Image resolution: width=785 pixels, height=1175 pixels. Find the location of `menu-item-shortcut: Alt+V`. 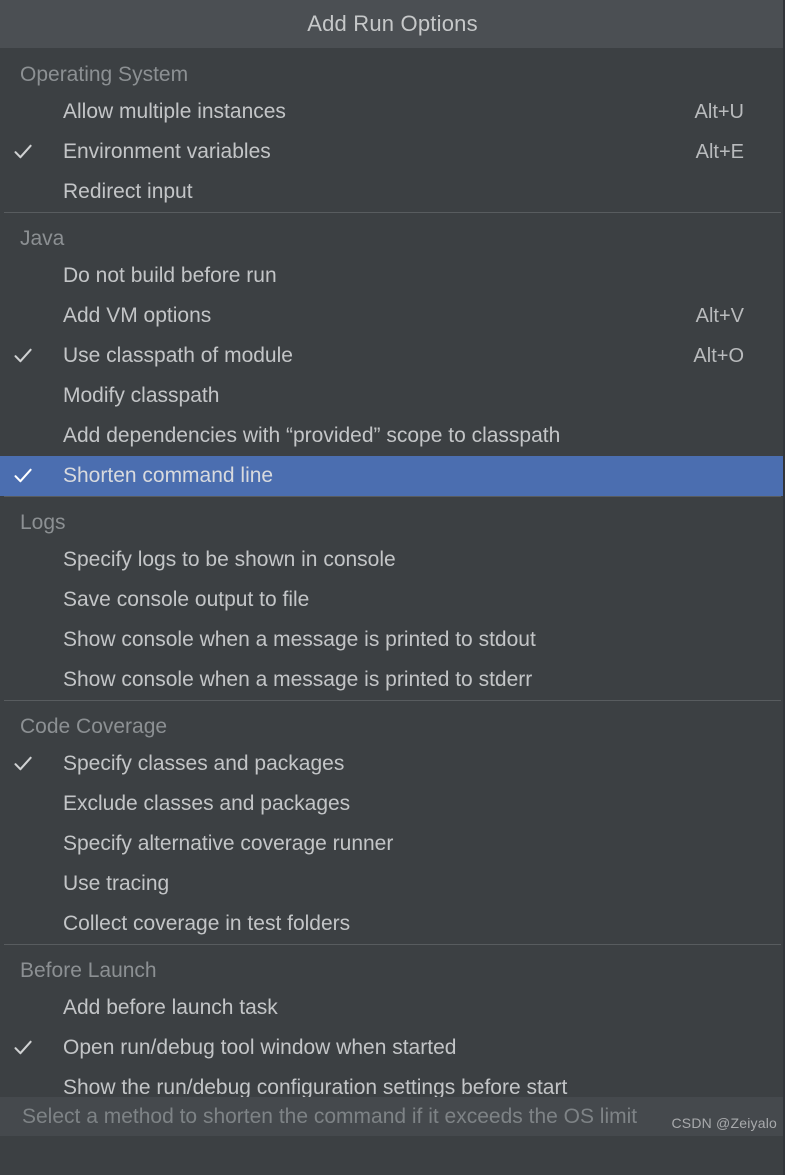

menu-item-shortcut: Alt+V is located at coordinates (719, 315).